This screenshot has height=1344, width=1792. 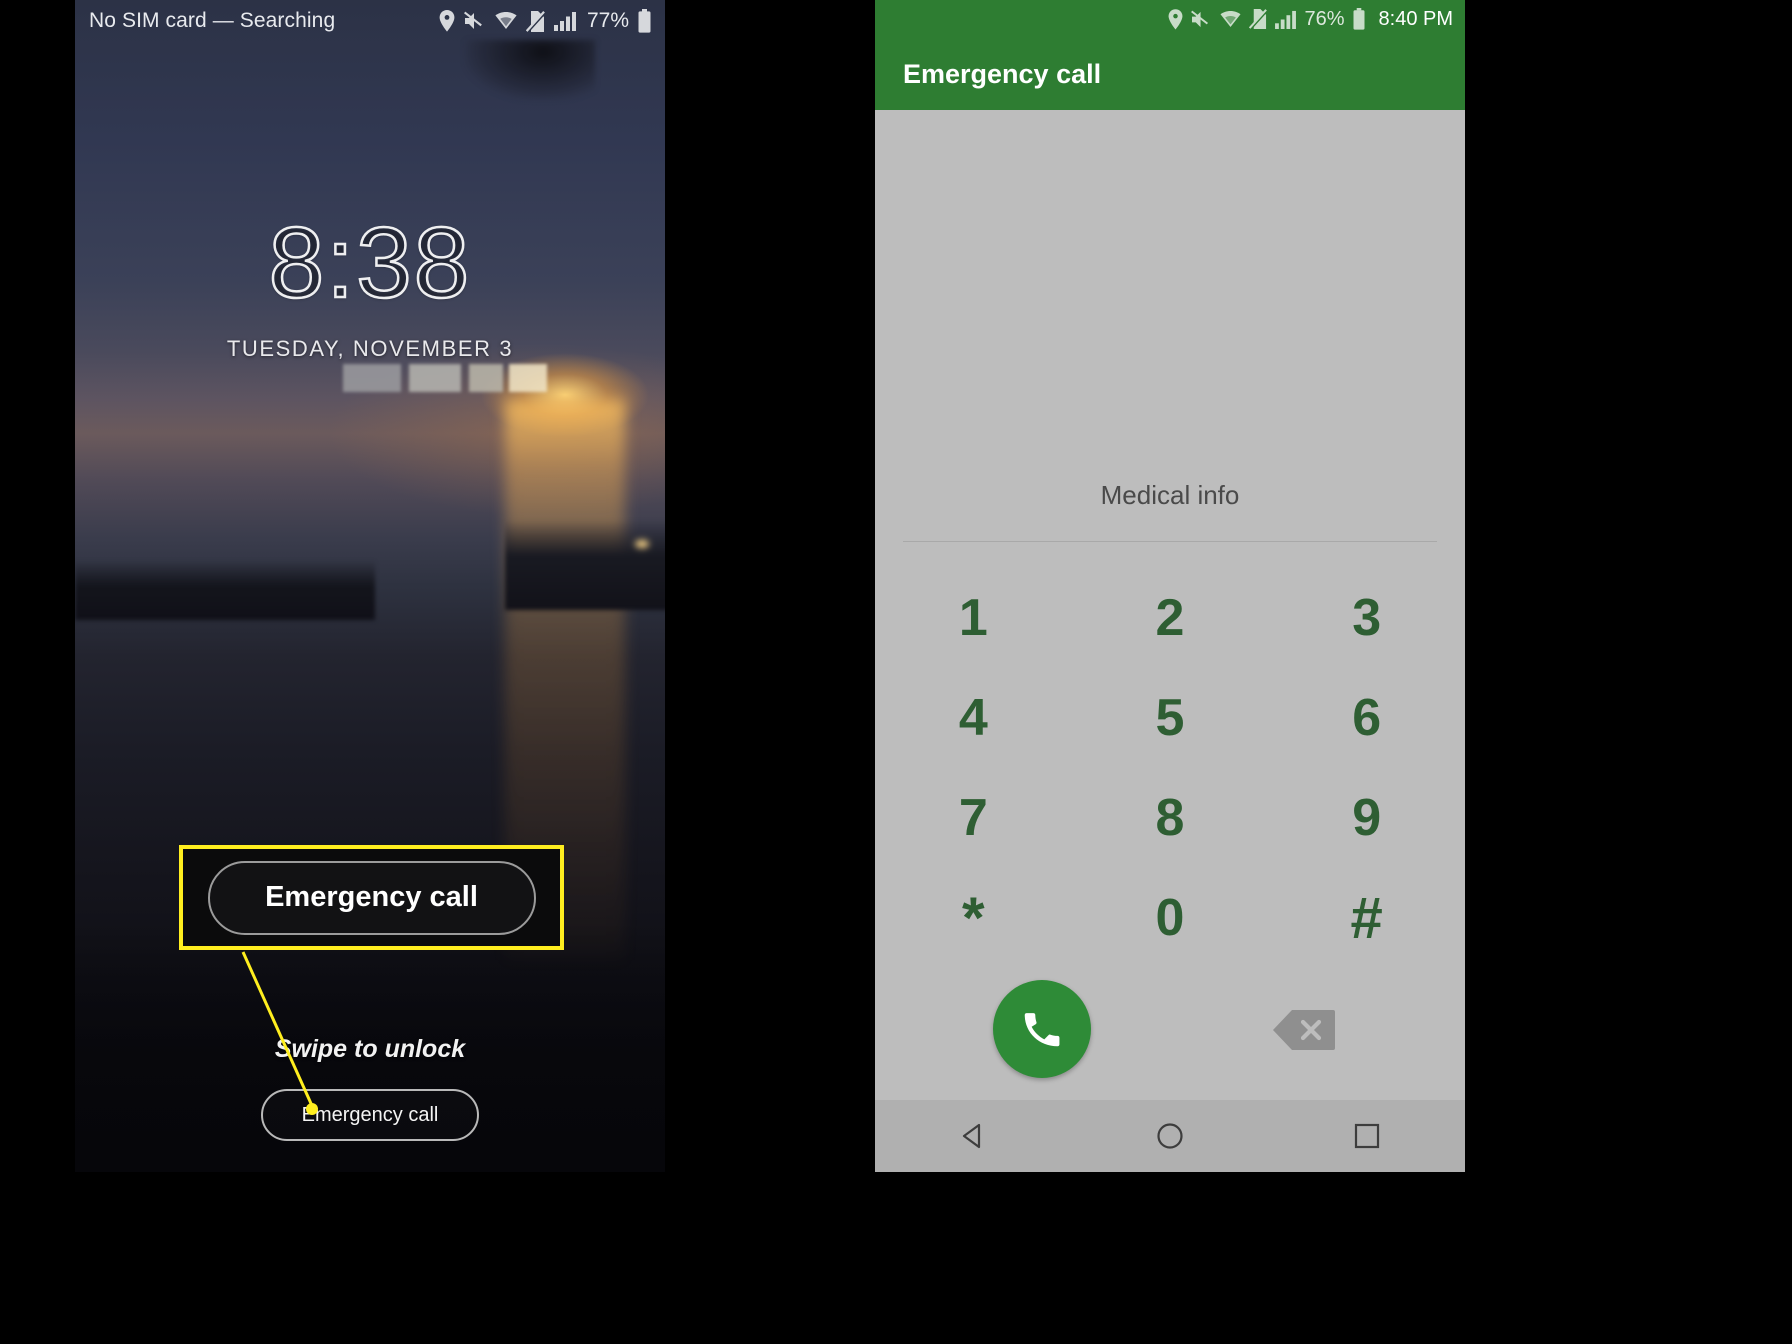 I want to click on call-button, so click(x=1042, y=1029).